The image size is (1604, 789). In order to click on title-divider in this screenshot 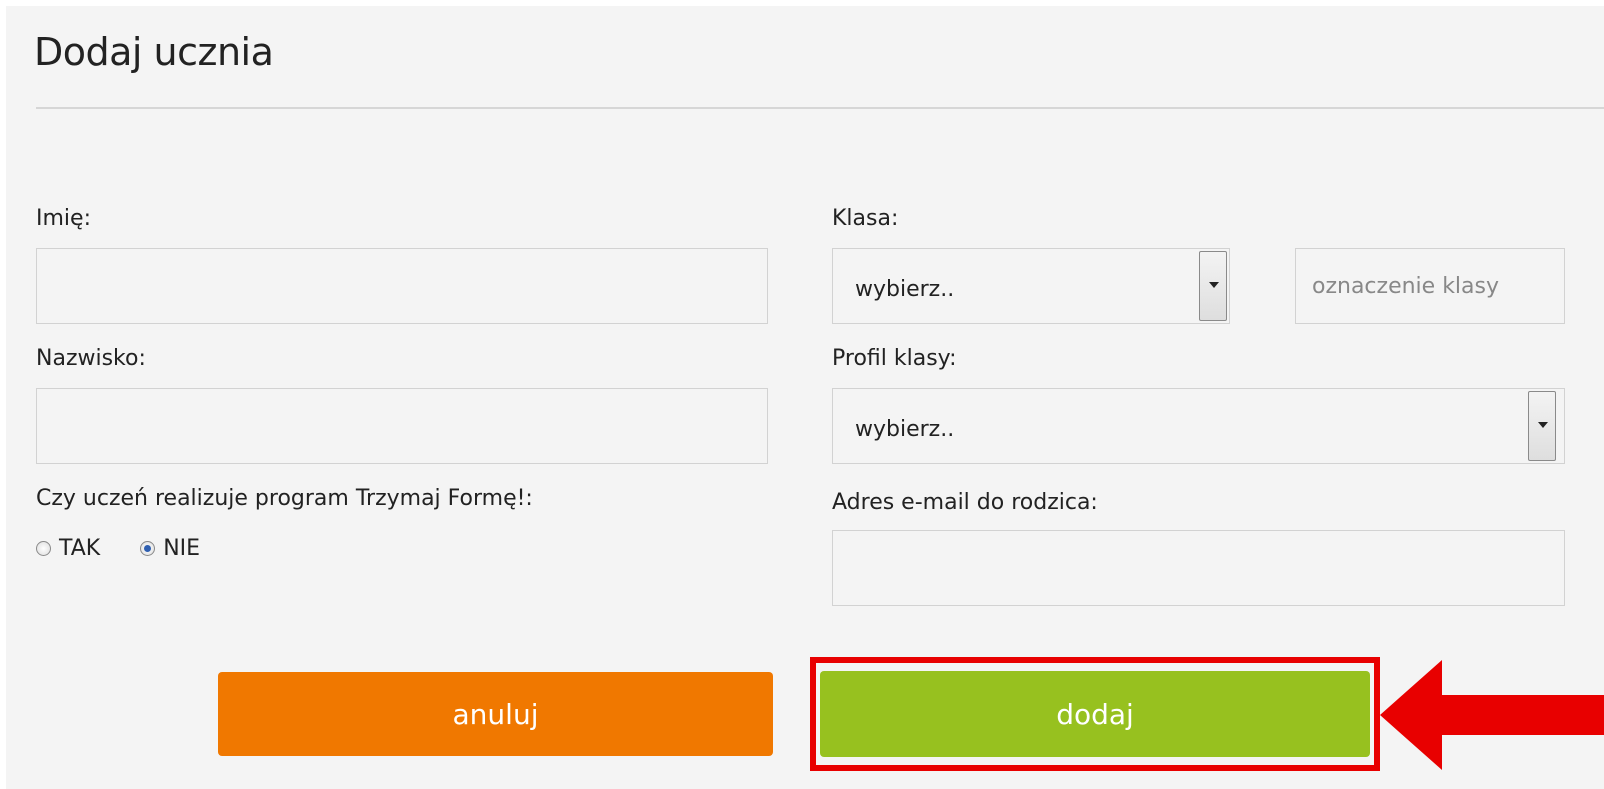, I will do `click(820, 108)`.